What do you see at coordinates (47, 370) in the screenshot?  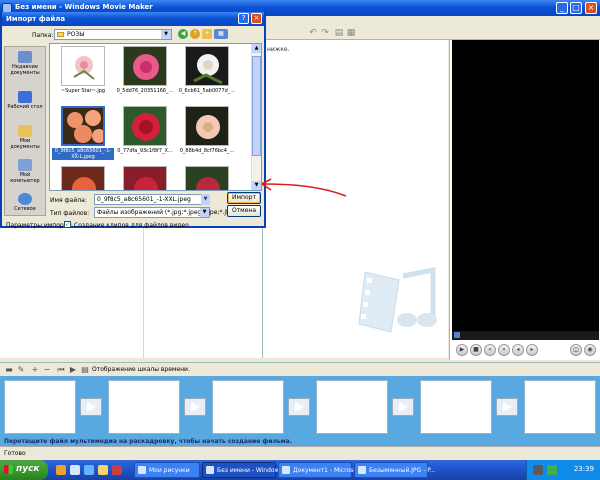 I see `zoom-out-icon: −` at bounding box center [47, 370].